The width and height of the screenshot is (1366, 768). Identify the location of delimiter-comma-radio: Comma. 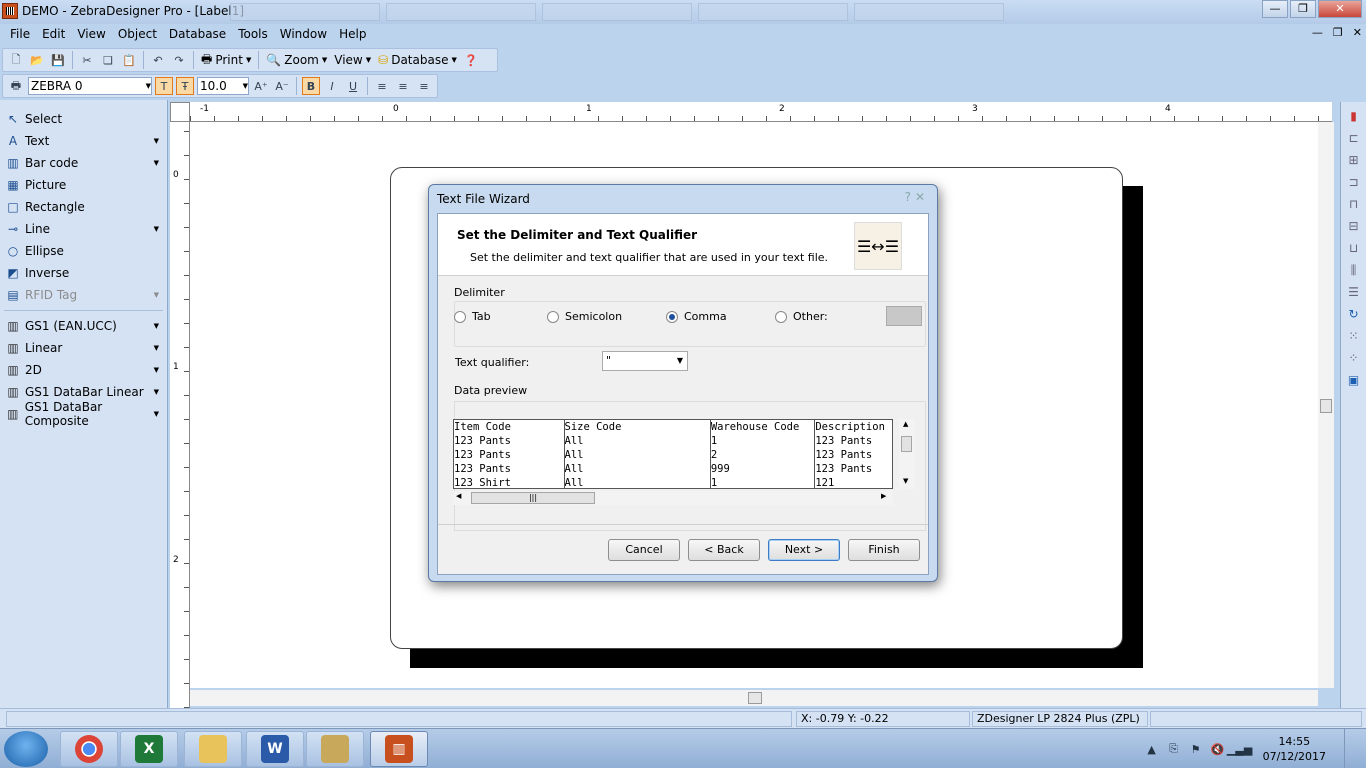
(696, 316).